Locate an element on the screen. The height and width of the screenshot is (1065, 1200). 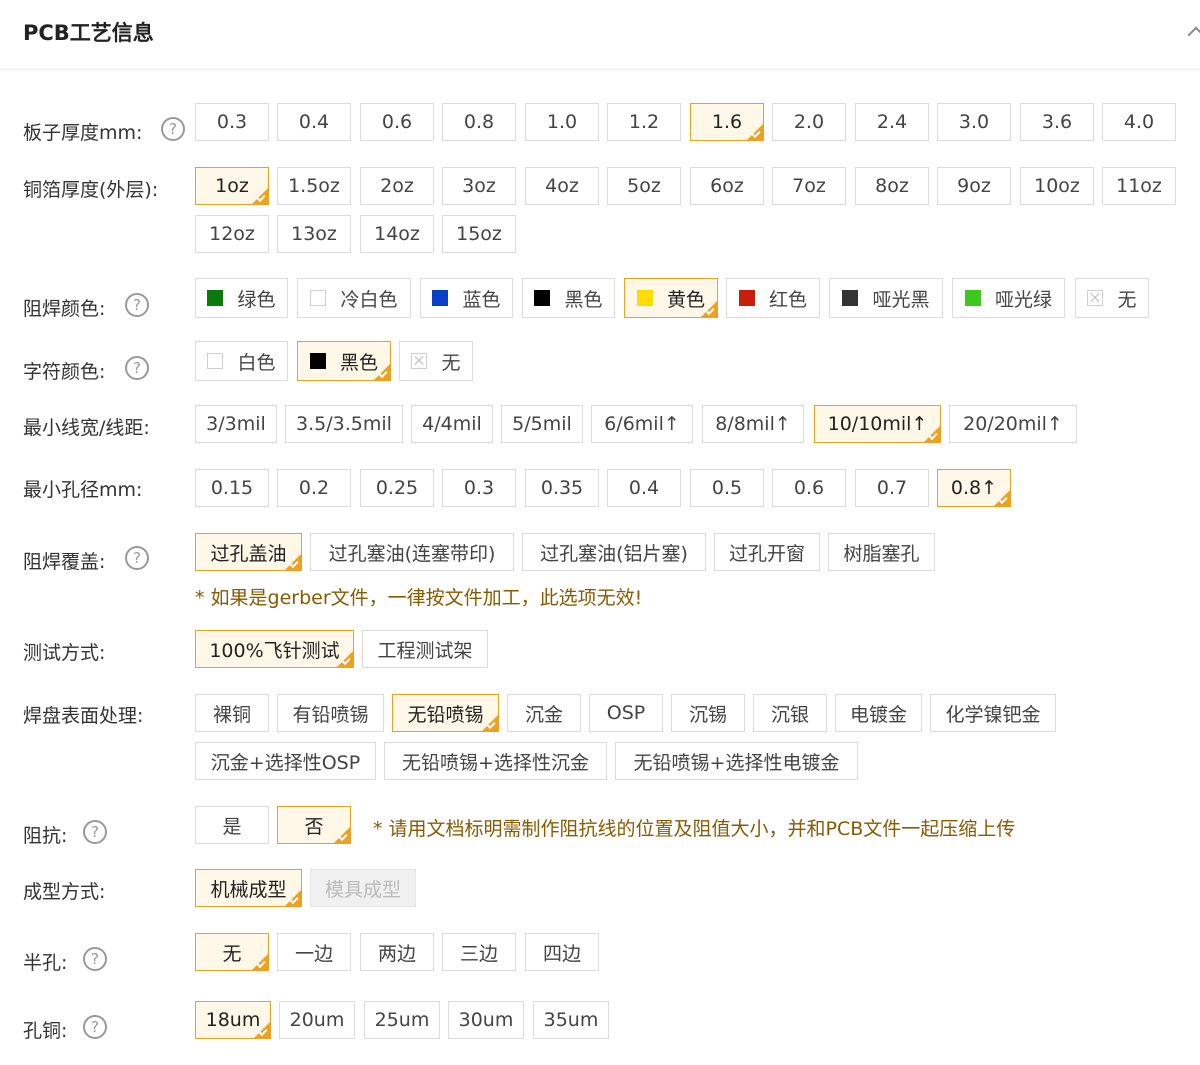
option-surface-finish: 沉银 is located at coordinates (790, 713).